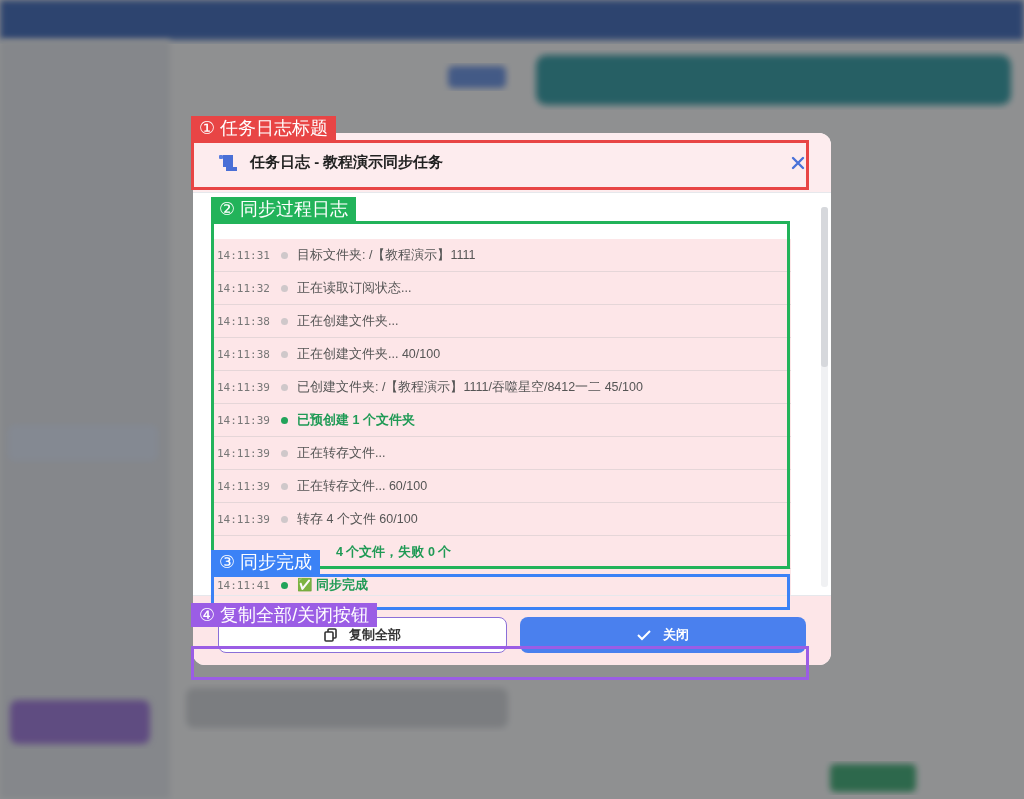 Image resolution: width=1024 pixels, height=799 pixels. I want to click on log-message: 正在转存文件... 60/100, so click(362, 486).